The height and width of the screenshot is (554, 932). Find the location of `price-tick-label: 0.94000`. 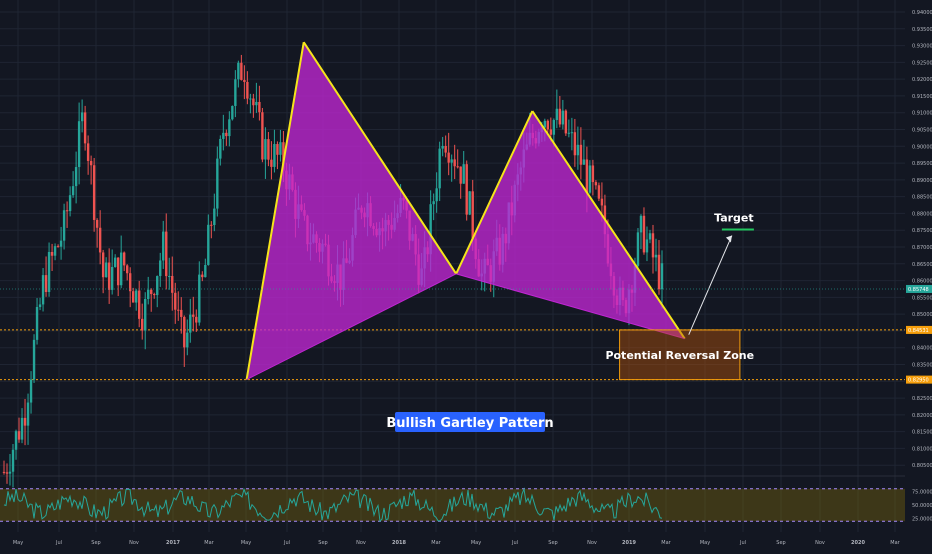

price-tick-label: 0.94000 is located at coordinates (922, 13).